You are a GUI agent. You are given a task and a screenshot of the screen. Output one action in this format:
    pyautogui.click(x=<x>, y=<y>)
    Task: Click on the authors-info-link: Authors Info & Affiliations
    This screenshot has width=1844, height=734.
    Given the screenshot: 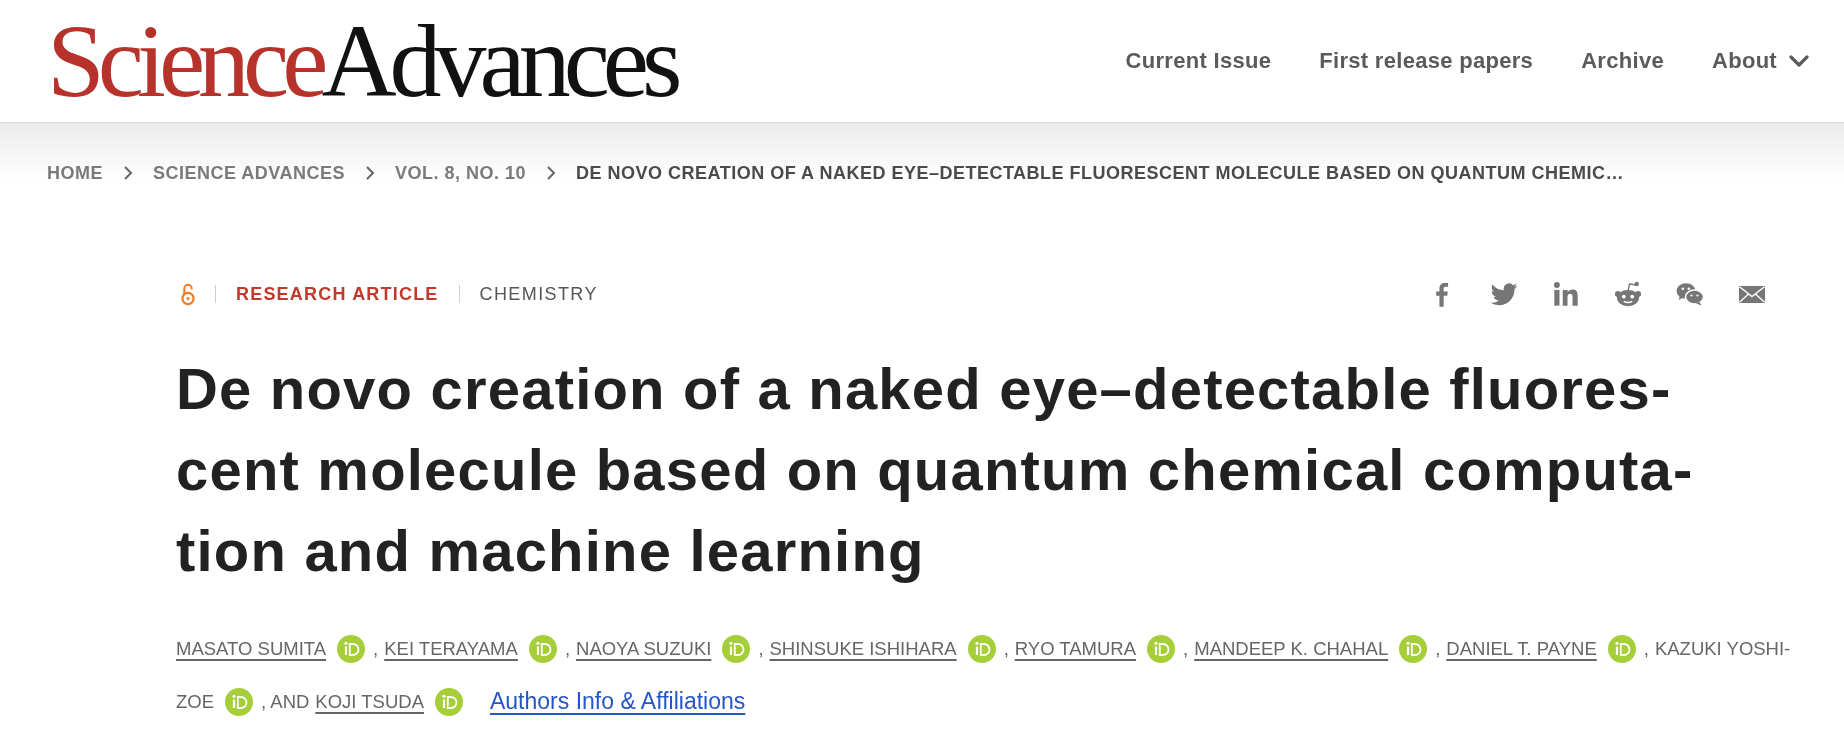 What is the action you would take?
    pyautogui.click(x=618, y=701)
    